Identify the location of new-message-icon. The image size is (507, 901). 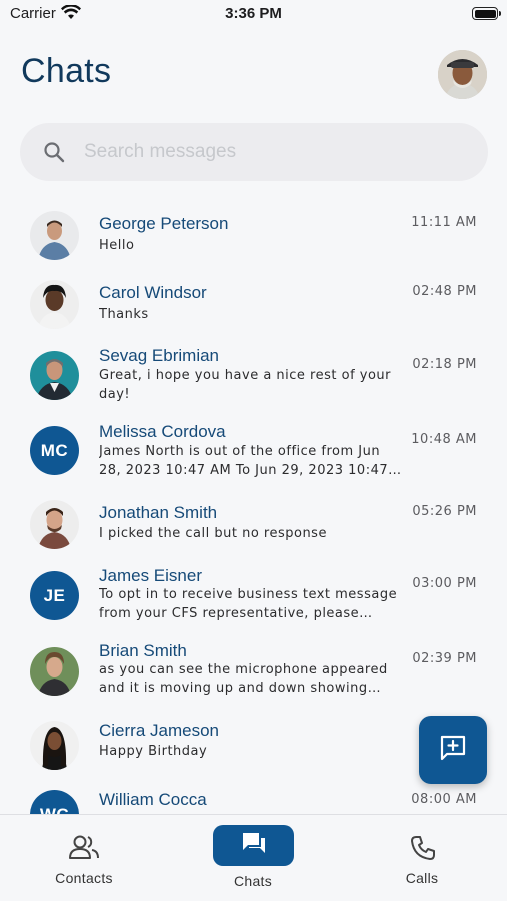
(453, 750).